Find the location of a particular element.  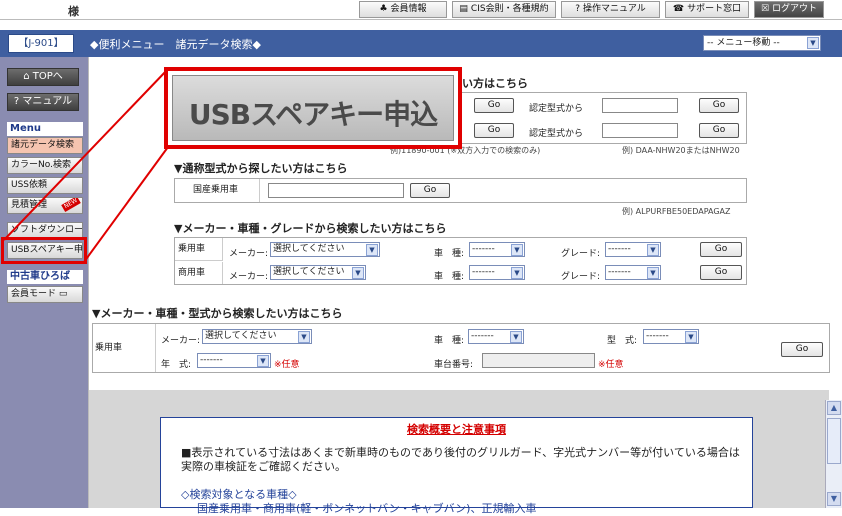

window-icon: ▭ is located at coordinates (63, 294).